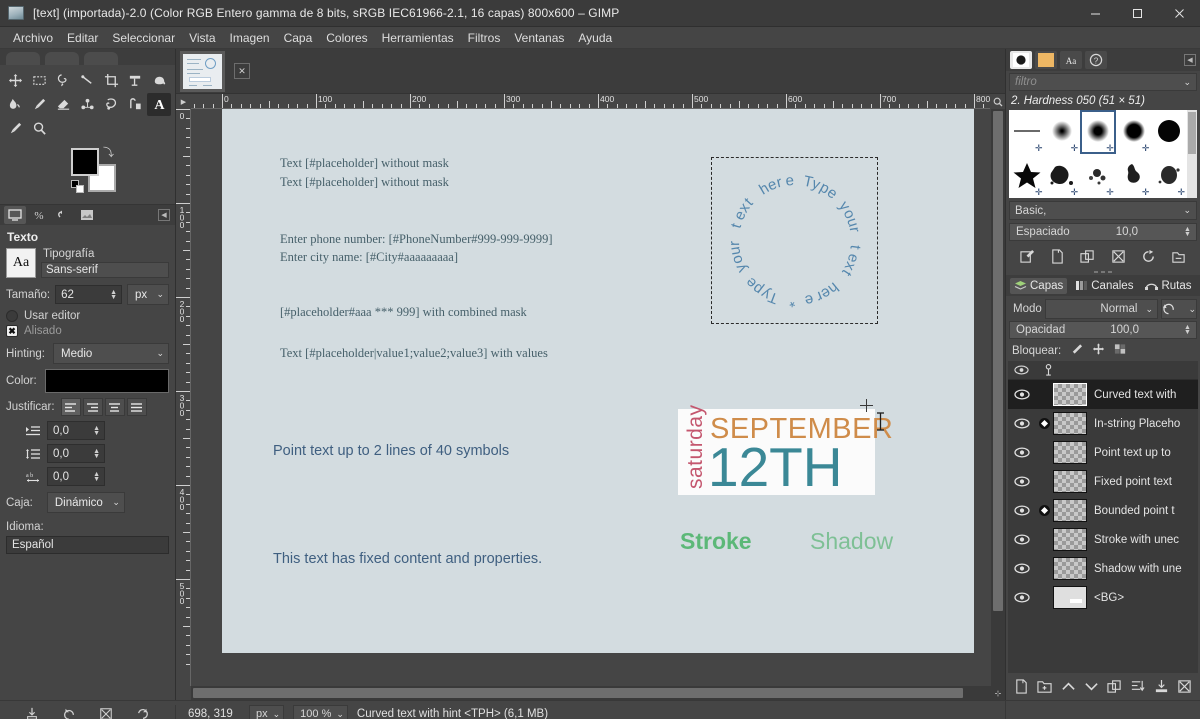 The height and width of the screenshot is (719, 1200). What do you see at coordinates (64, 80) in the screenshot?
I see `free-select-tool` at bounding box center [64, 80].